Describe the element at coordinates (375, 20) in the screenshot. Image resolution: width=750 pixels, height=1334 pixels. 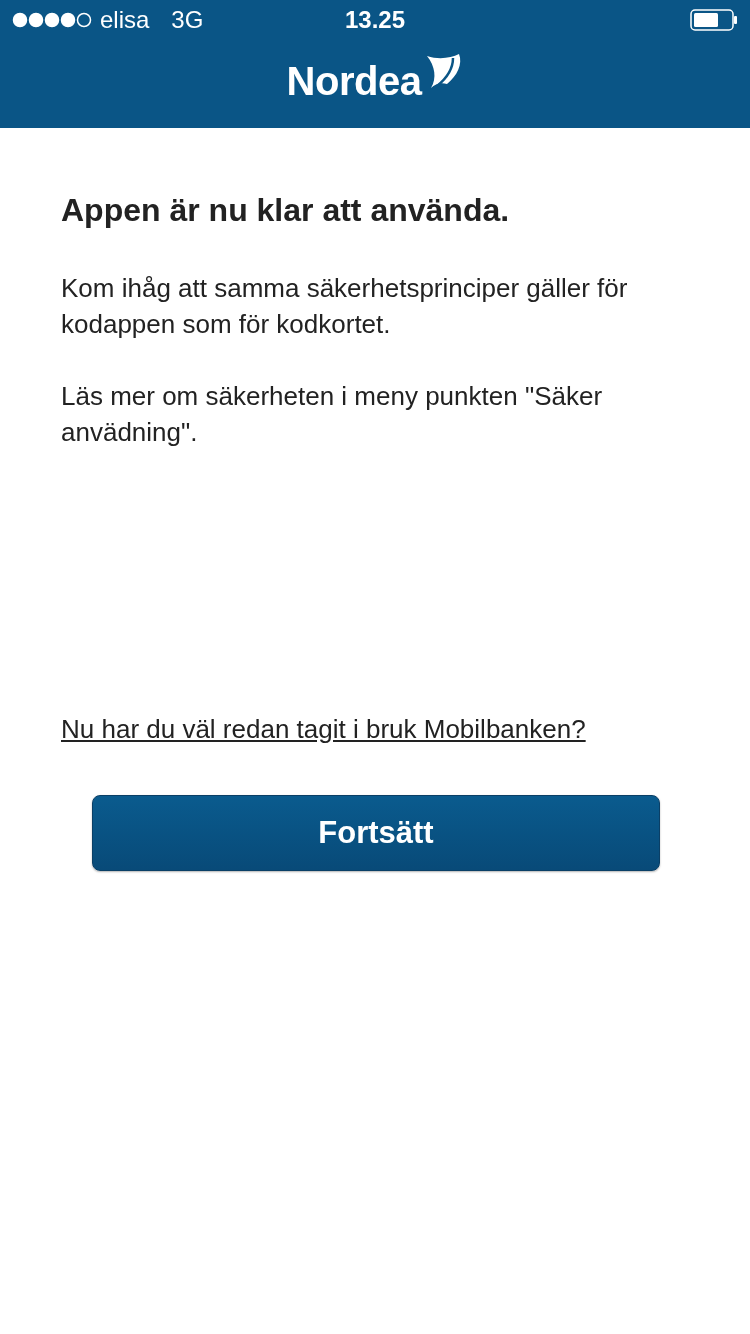
I see `clock-time: 13.25` at that location.